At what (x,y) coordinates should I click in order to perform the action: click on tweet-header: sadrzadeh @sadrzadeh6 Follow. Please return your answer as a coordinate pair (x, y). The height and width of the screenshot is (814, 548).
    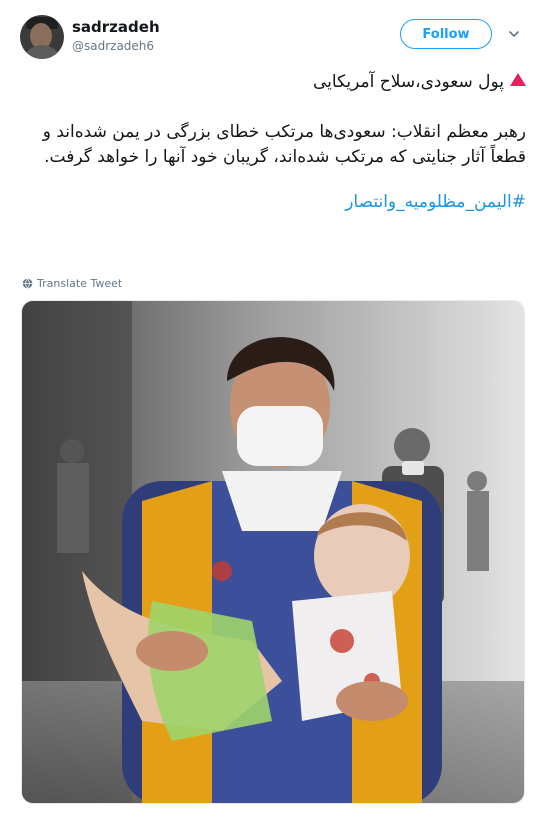
    Looking at the image, I should click on (274, 35).